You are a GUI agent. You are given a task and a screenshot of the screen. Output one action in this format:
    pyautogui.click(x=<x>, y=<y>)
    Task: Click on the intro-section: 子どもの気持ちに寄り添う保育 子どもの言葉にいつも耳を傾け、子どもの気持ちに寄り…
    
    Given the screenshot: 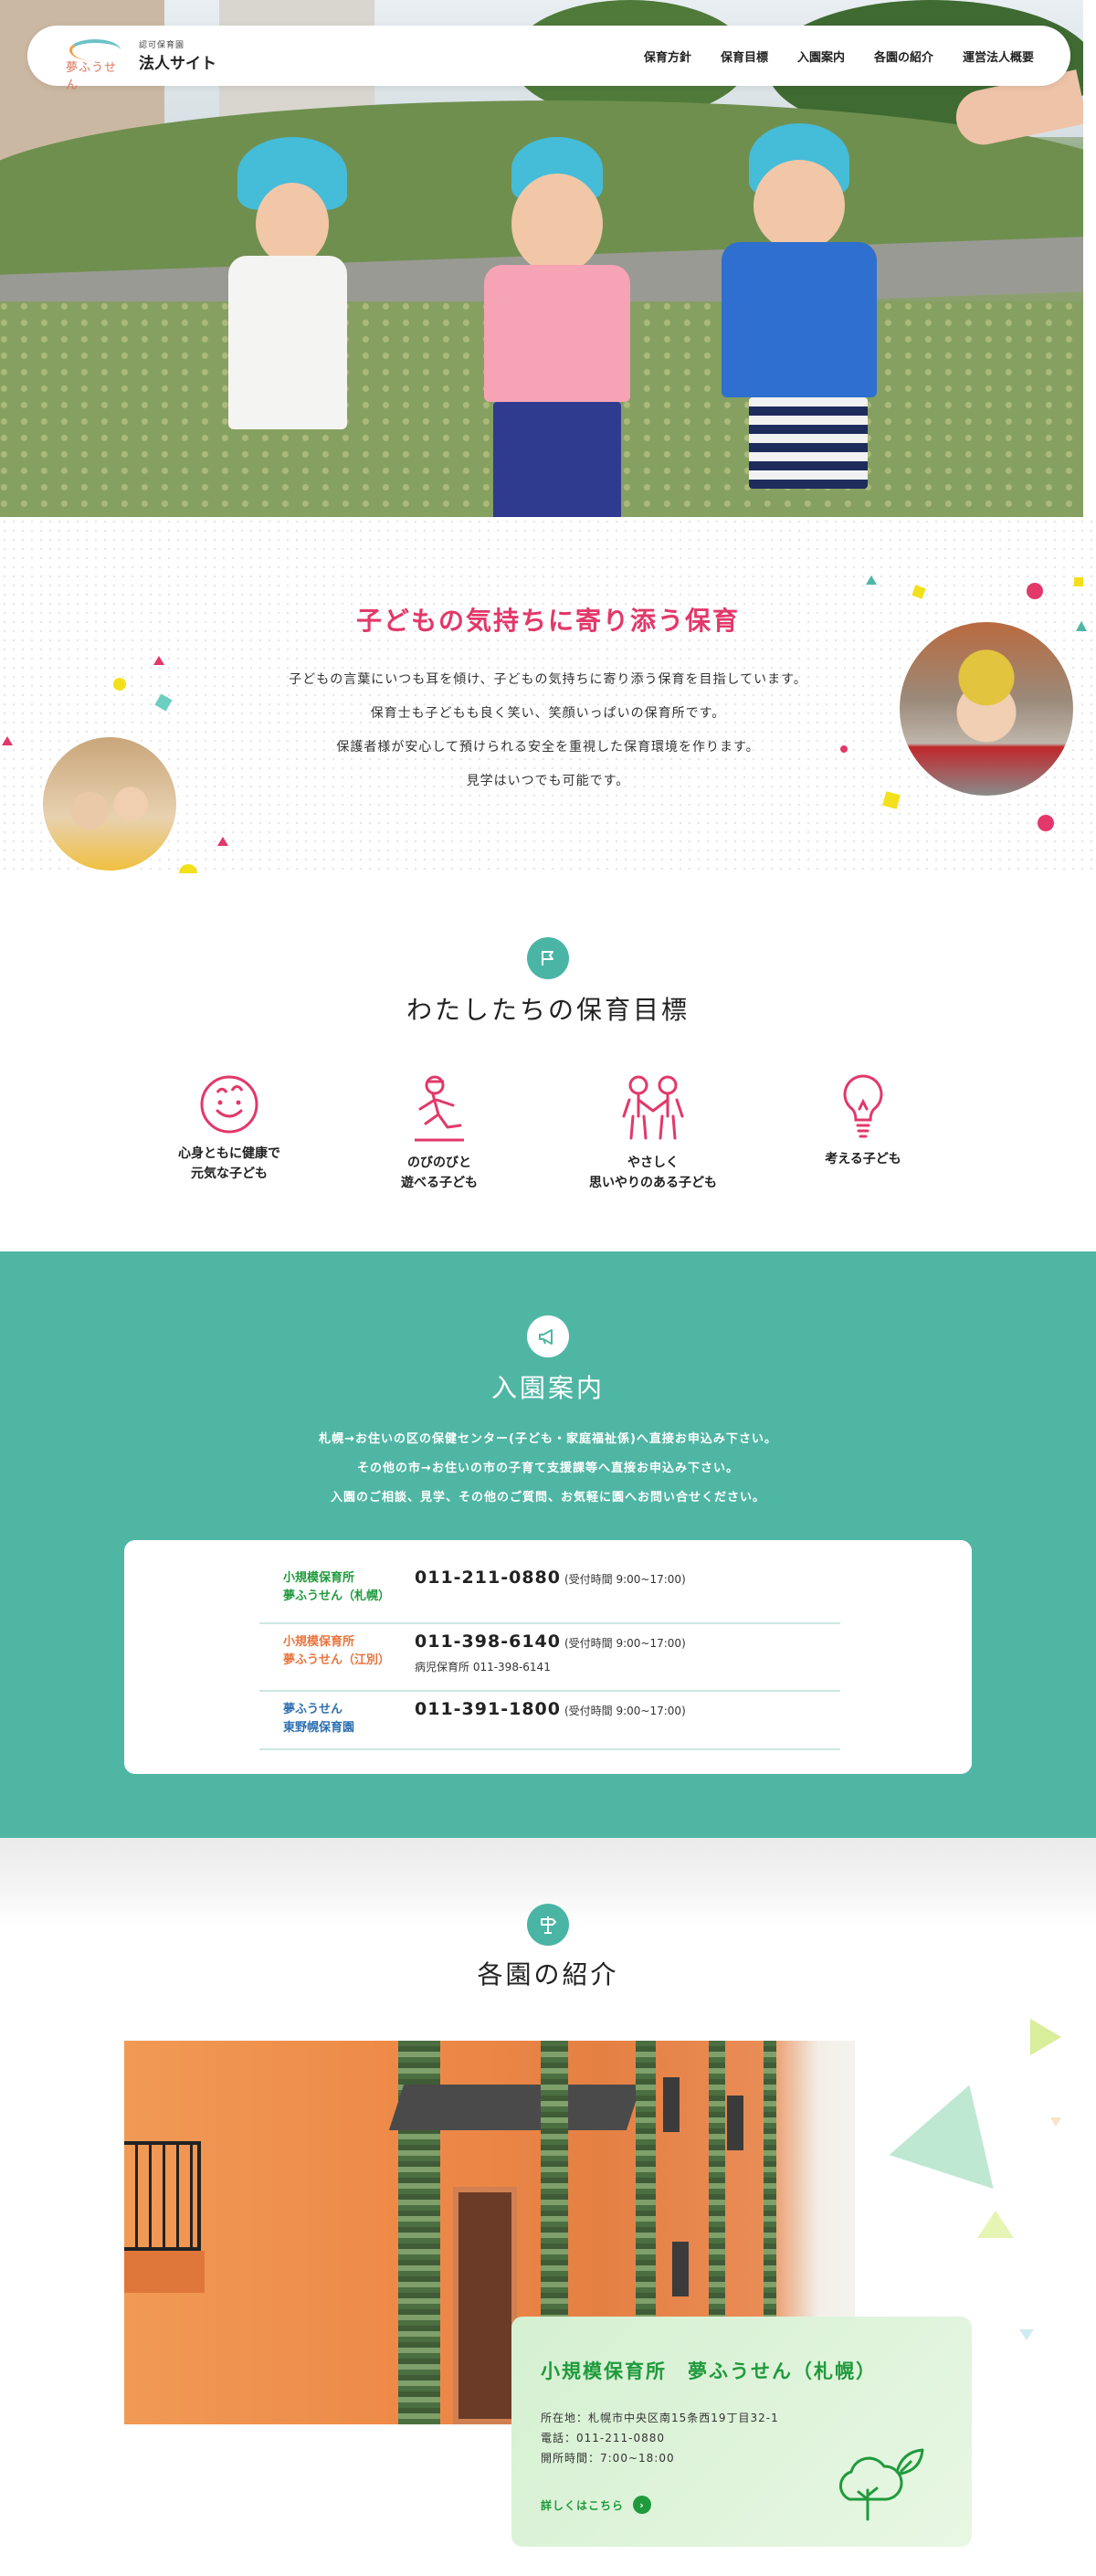 What is the action you would take?
    pyautogui.click(x=548, y=699)
    